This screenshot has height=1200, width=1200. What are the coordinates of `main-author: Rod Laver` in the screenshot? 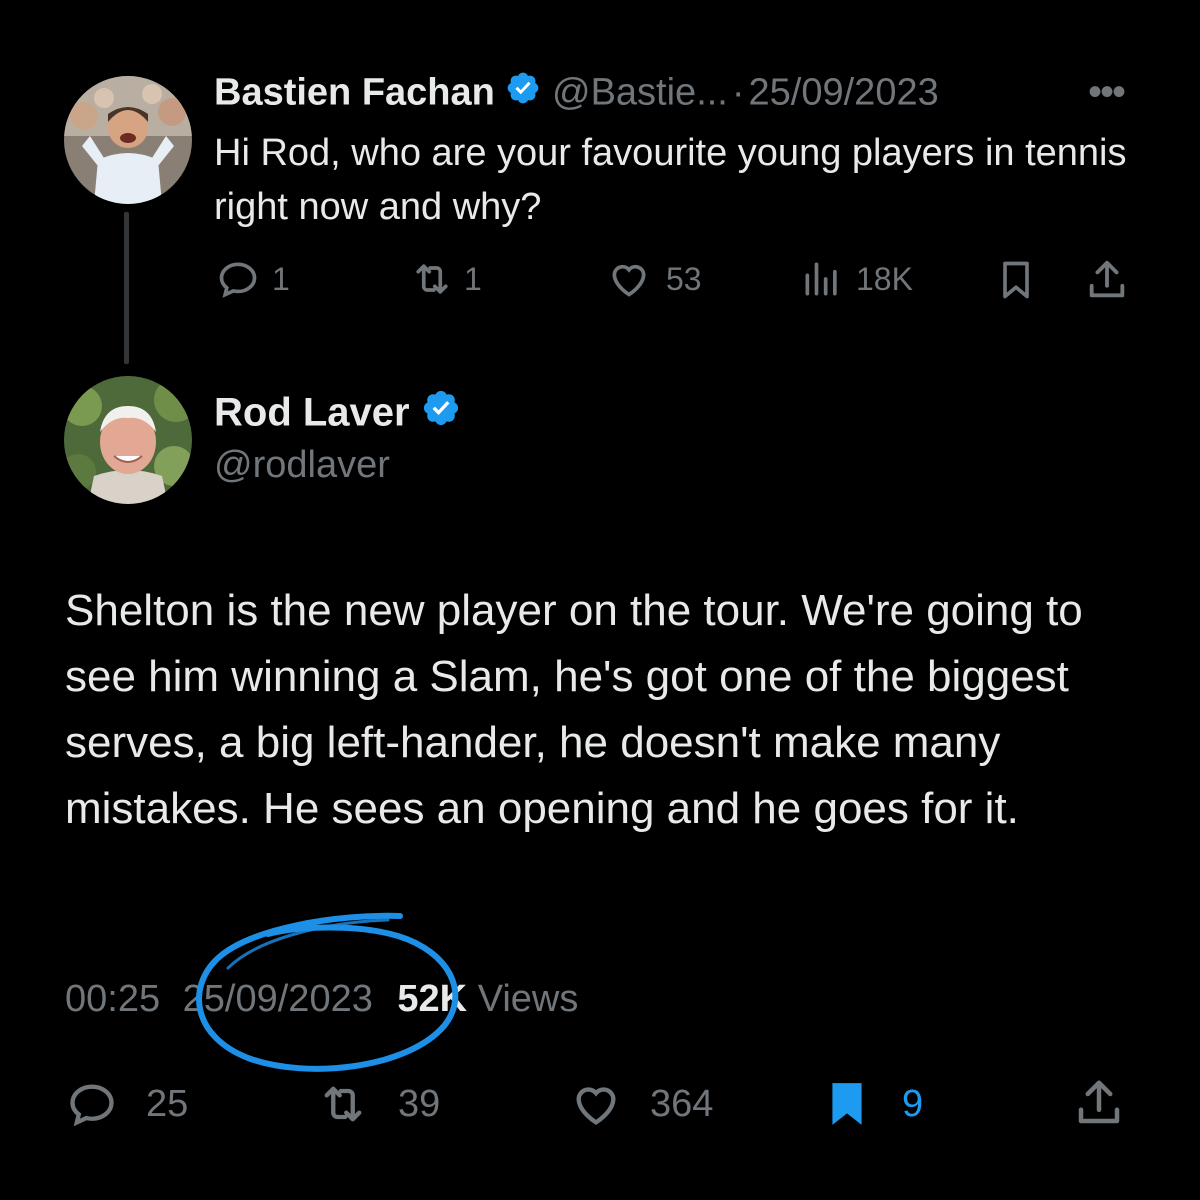 It's located at (337, 413).